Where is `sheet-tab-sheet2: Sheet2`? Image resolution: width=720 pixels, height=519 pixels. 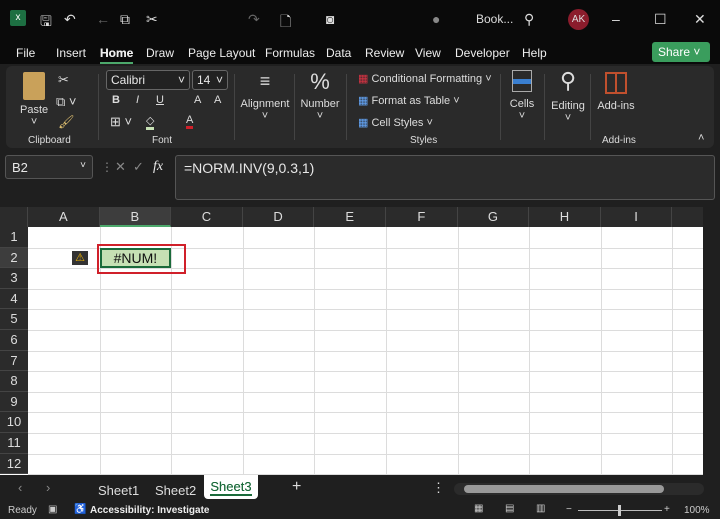 sheet-tab-sheet2: Sheet2 is located at coordinates (175, 490).